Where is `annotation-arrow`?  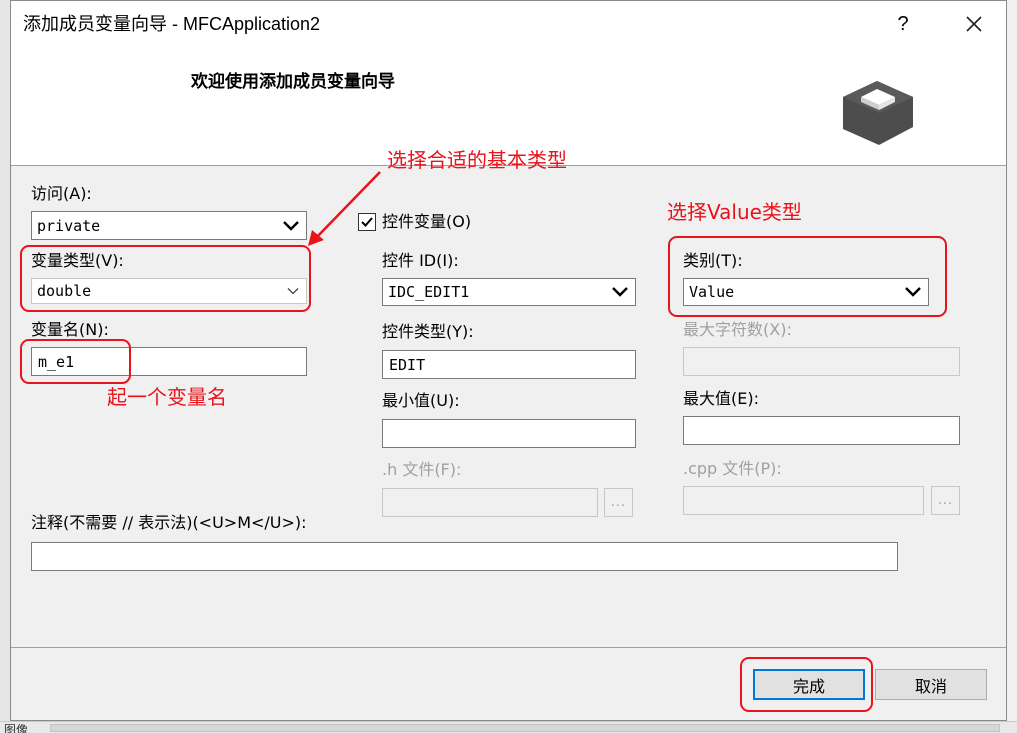 annotation-arrow is located at coordinates (344, 208).